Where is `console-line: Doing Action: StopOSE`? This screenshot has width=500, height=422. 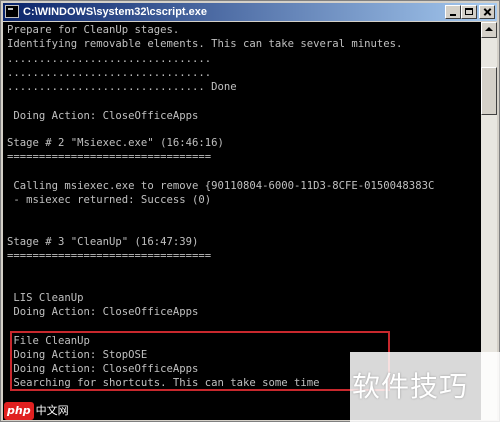
console-line: Doing Action: StopOSE is located at coordinates (77, 355).